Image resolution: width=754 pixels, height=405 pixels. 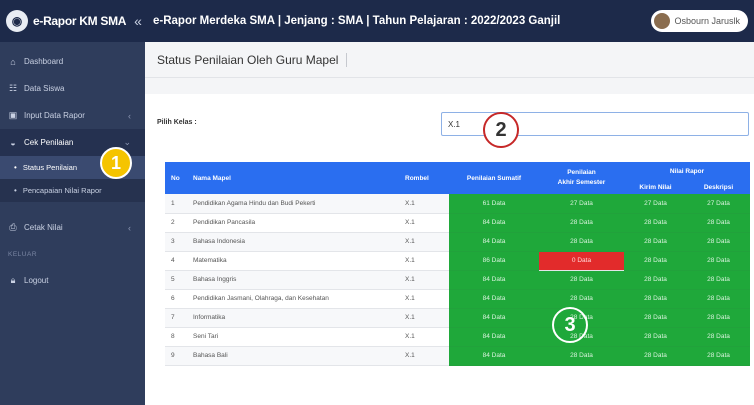 What do you see at coordinates (449, 60) in the screenshot?
I see `page-header: Status Penilaian Oleh Guru Mapel` at bounding box center [449, 60].